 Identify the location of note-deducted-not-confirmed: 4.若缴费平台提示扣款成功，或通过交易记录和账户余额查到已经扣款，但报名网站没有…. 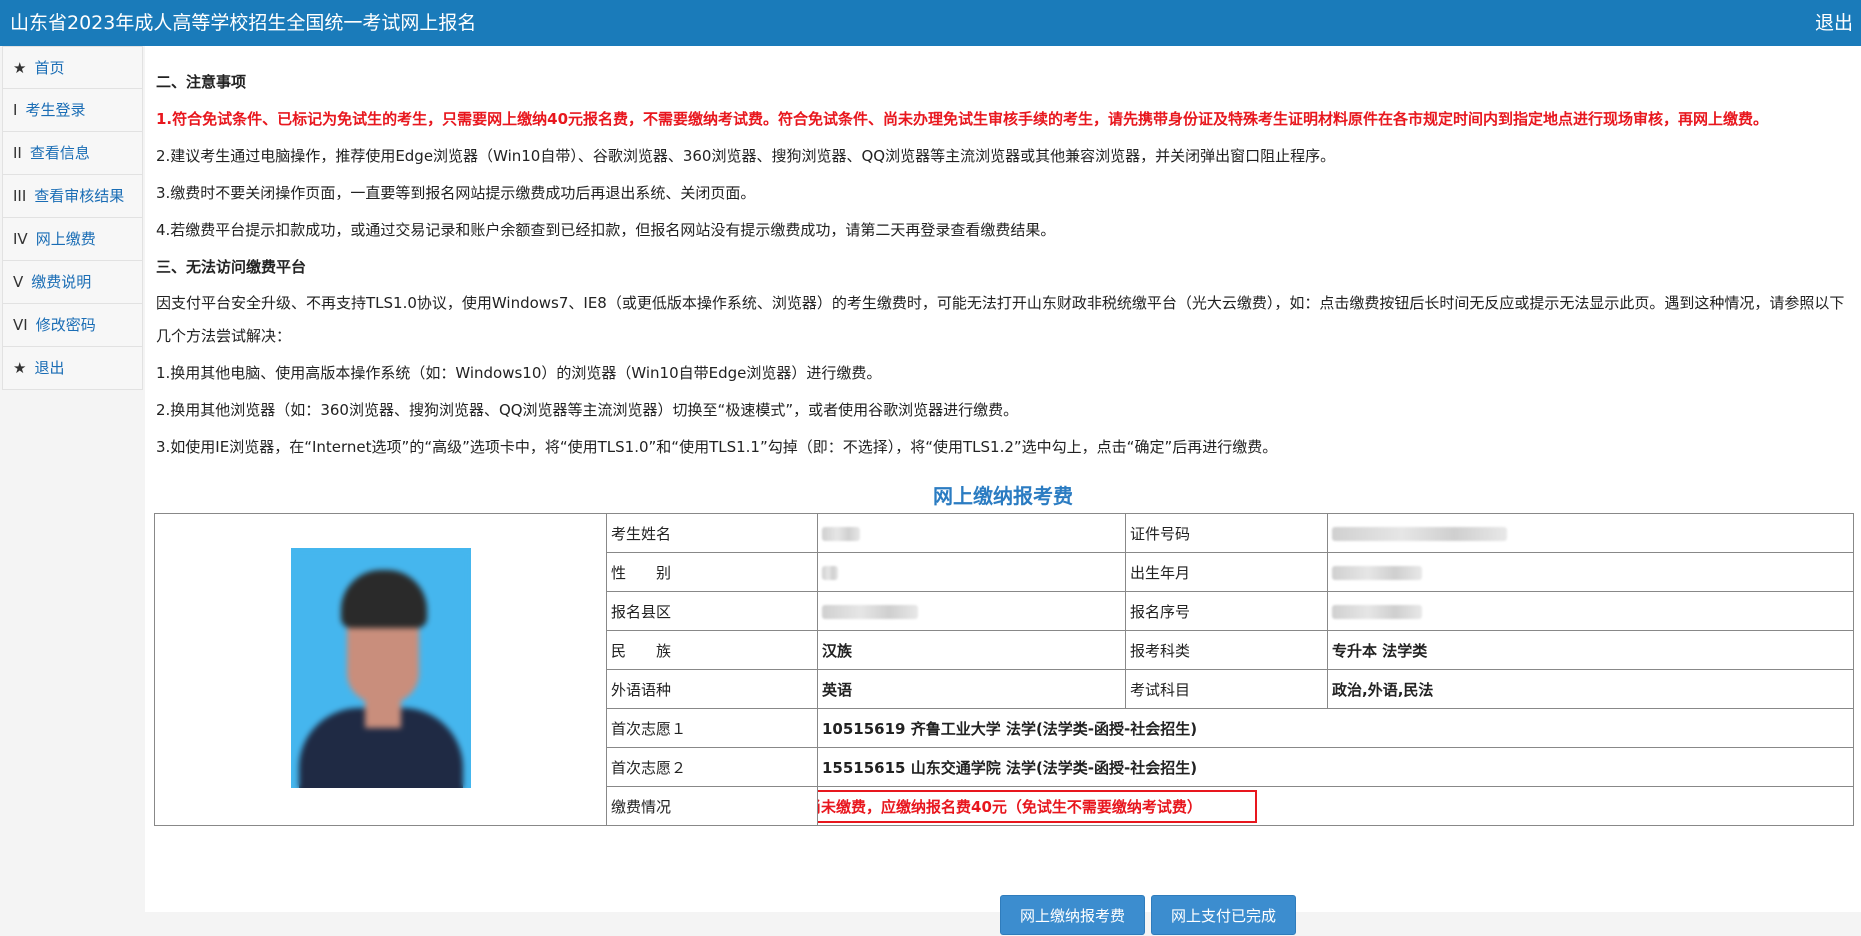
(606, 230).